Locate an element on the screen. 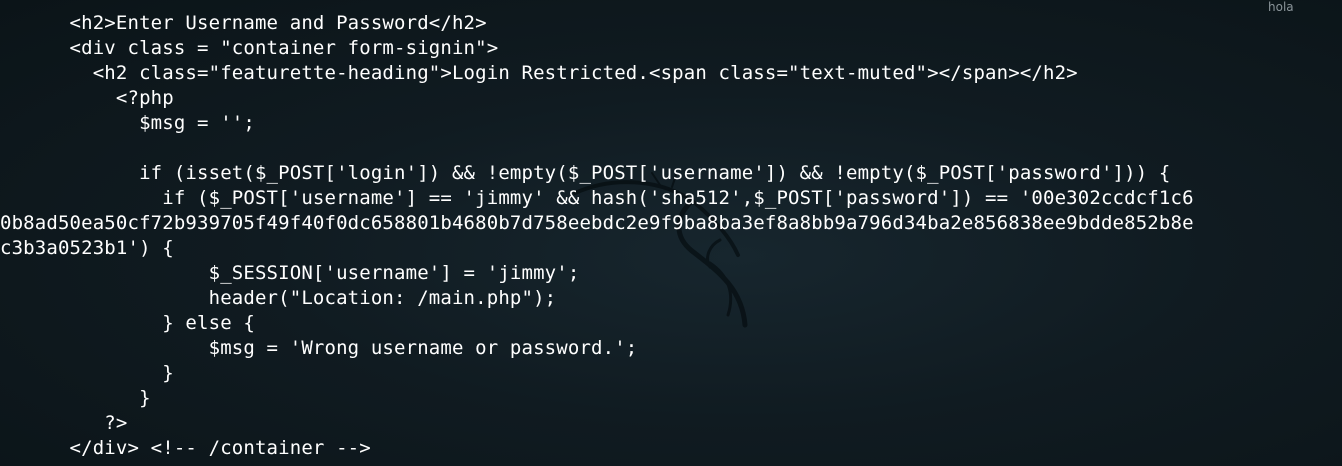  corner-label: hola is located at coordinates (1281, 7).